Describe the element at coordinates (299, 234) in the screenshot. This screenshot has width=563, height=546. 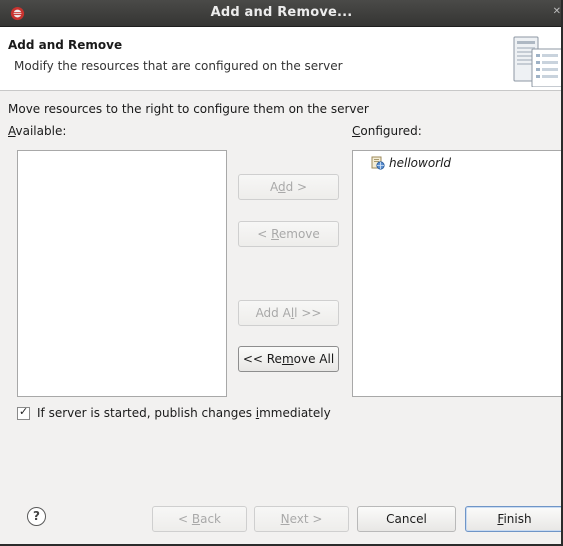
I see `remove-button-text-b: emove` at that location.